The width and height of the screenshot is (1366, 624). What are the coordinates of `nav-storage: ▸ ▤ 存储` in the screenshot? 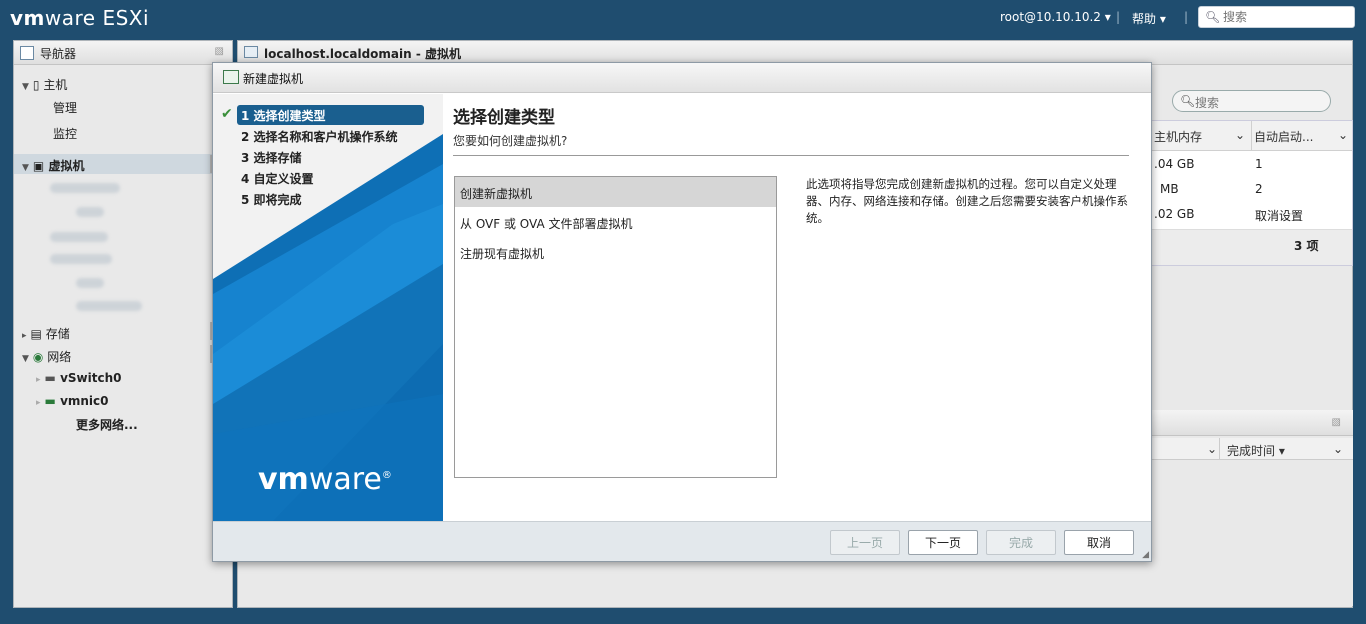 It's located at (46, 333).